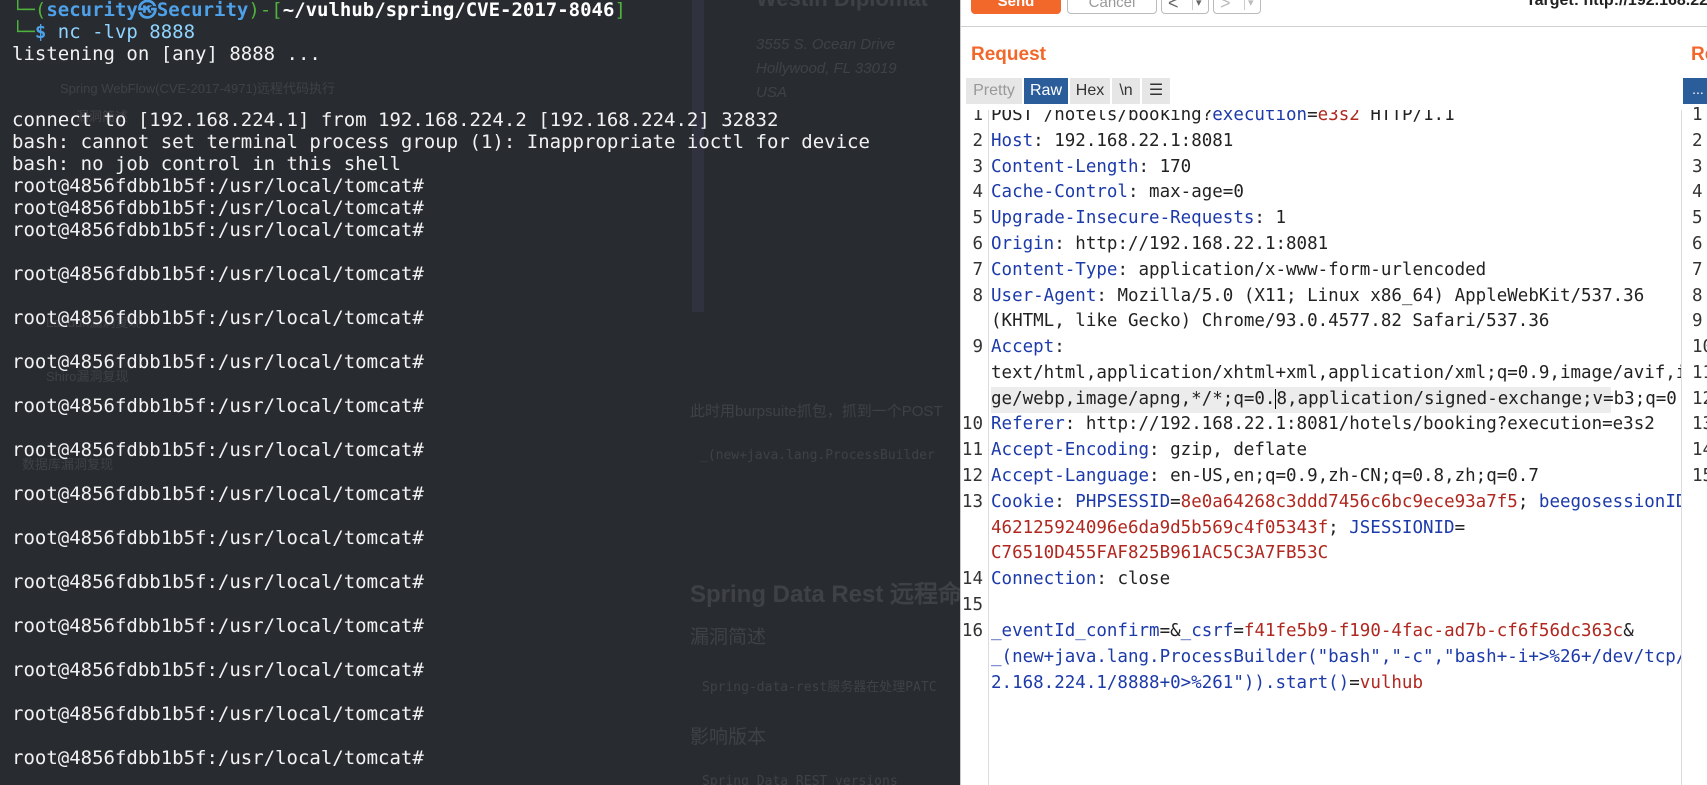  What do you see at coordinates (1091, 167) in the screenshot?
I see `header-line: Content-Length: 170` at bounding box center [1091, 167].